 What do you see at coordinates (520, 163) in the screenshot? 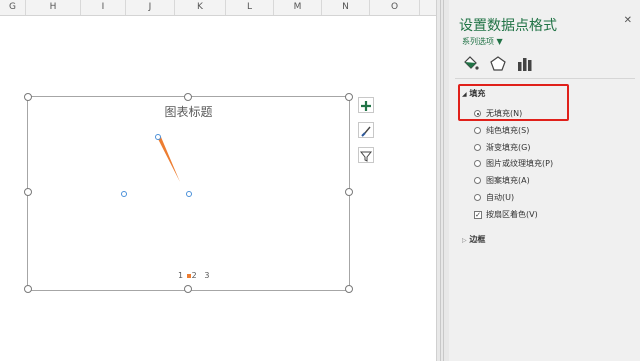
I see `picture-fill-label: 图片或纹理填充(P)` at bounding box center [520, 163].